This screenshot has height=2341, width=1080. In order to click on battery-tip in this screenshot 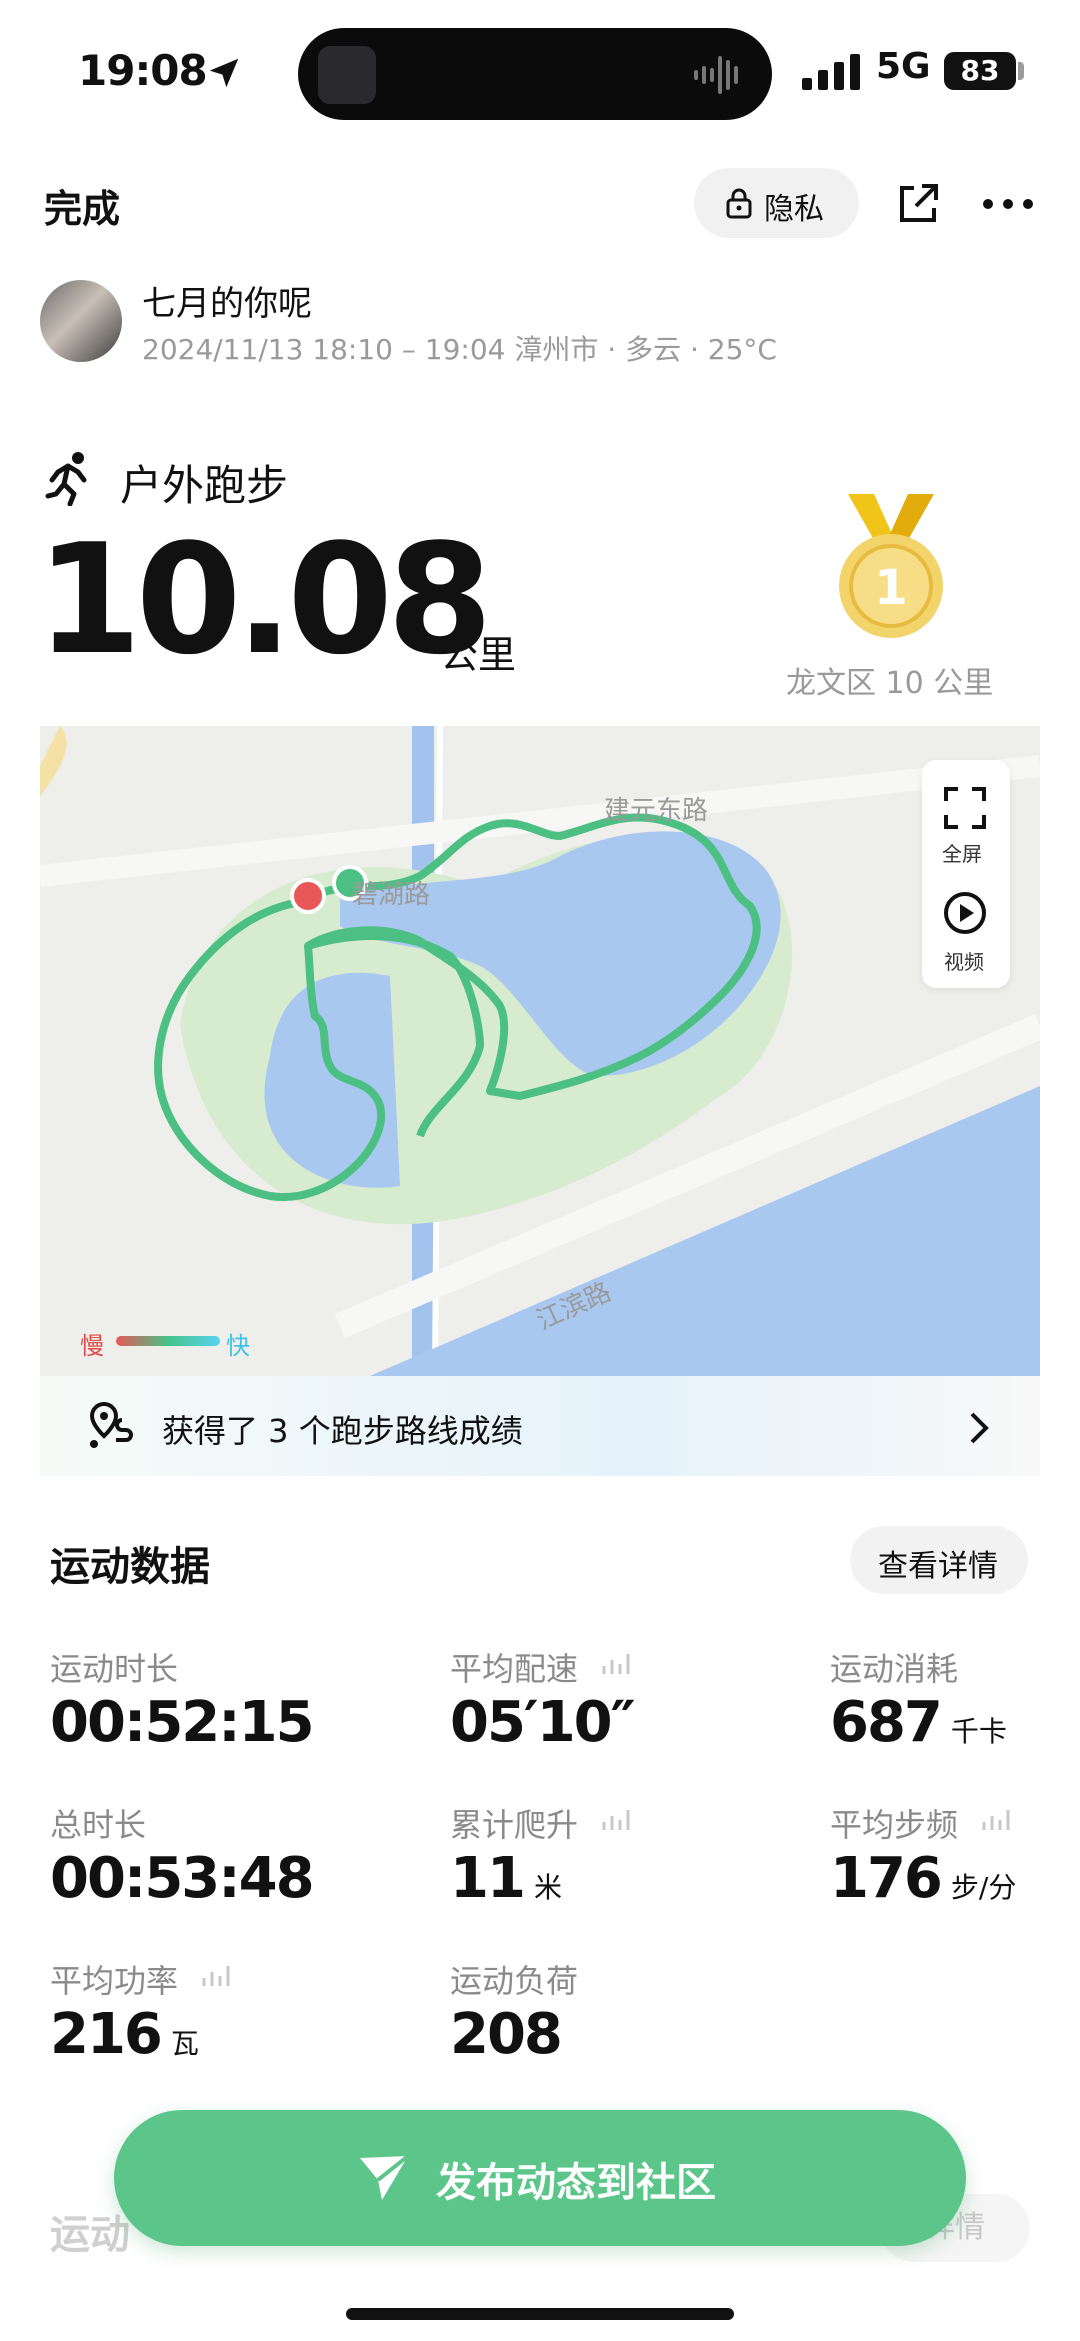, I will do `click(1021, 71)`.